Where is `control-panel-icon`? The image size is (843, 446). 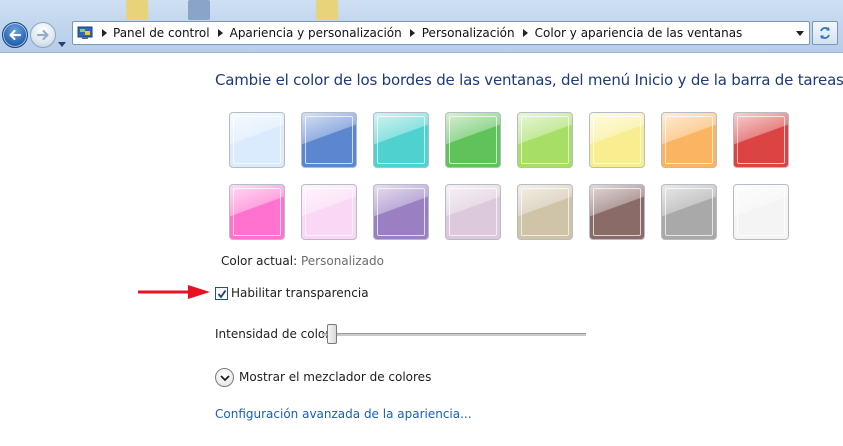 control-panel-icon is located at coordinates (85, 32).